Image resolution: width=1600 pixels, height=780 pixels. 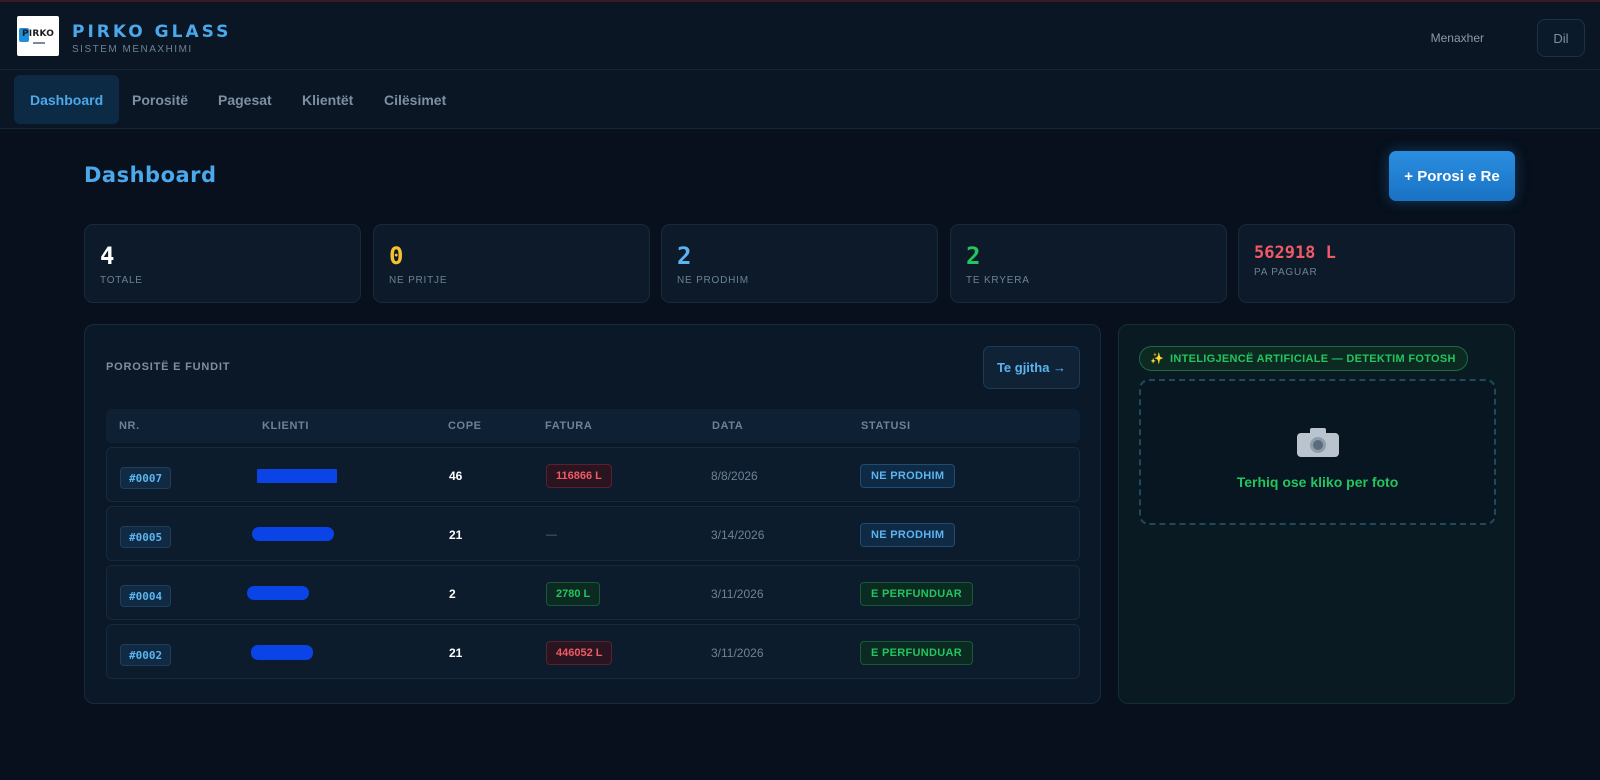 What do you see at coordinates (146, 596) in the screenshot?
I see `order-number: #0004` at bounding box center [146, 596].